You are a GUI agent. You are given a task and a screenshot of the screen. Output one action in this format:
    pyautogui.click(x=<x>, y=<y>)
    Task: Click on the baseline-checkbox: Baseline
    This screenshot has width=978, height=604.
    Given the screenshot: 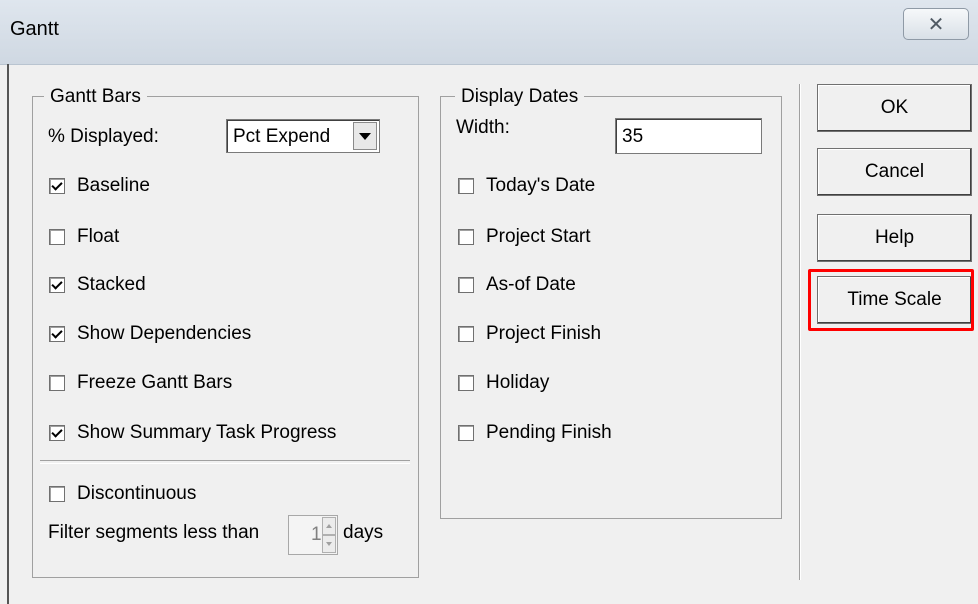 What is the action you would take?
    pyautogui.click(x=99, y=186)
    